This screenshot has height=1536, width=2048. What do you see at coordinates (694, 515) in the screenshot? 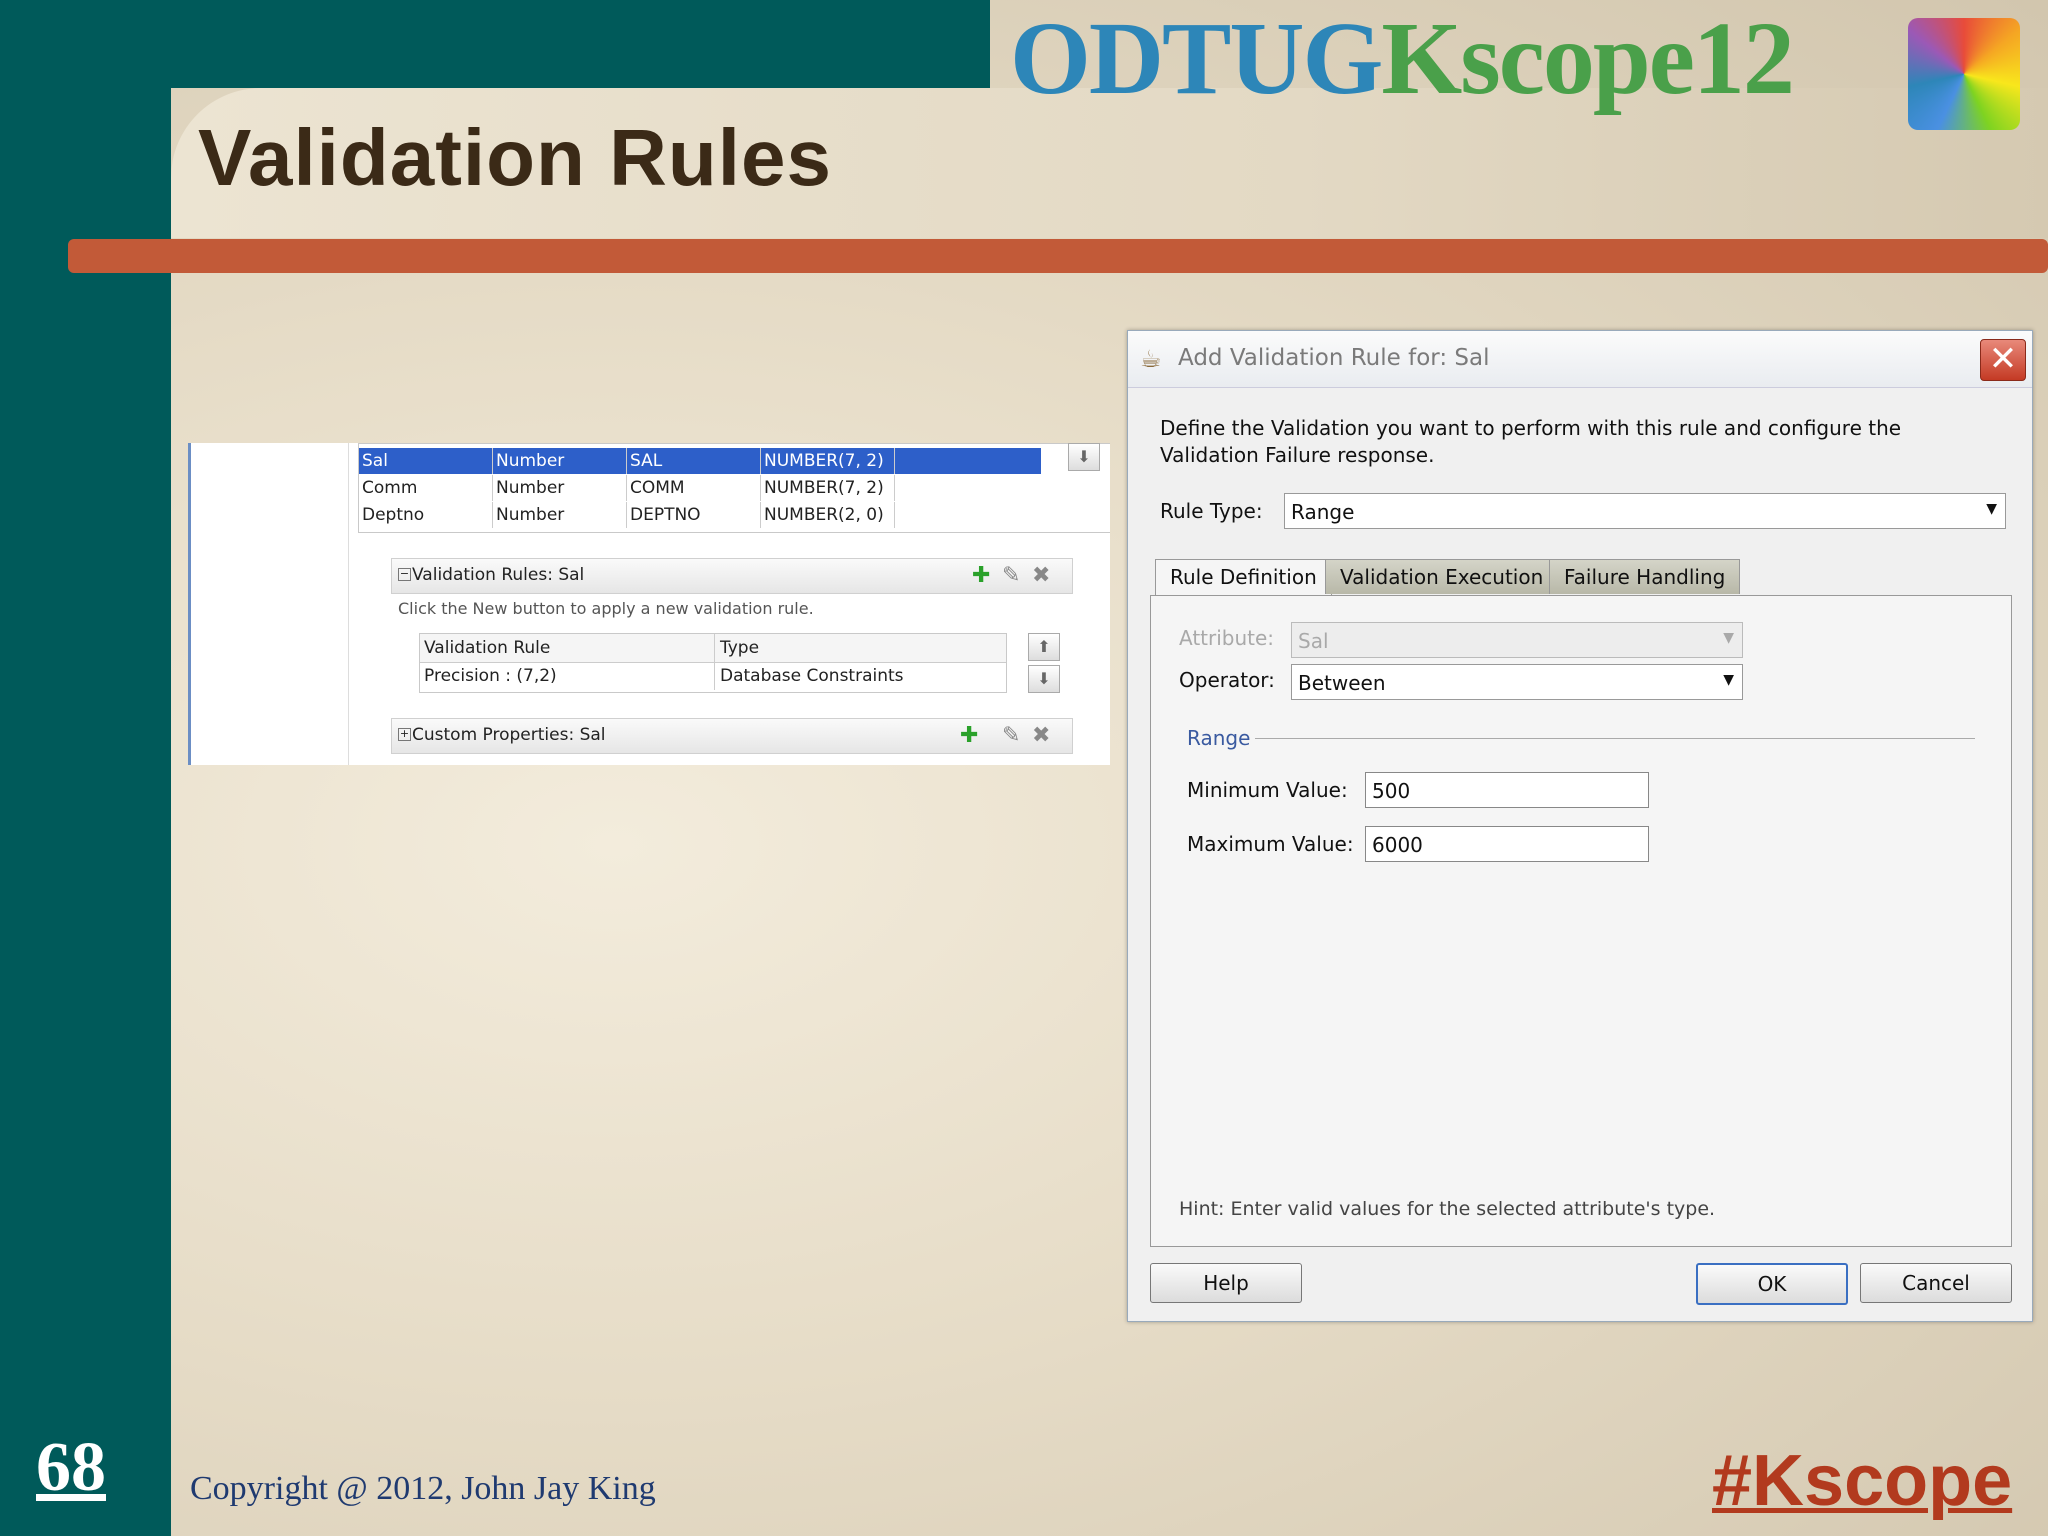
I see `attr-column-cell: DEPTNO` at bounding box center [694, 515].